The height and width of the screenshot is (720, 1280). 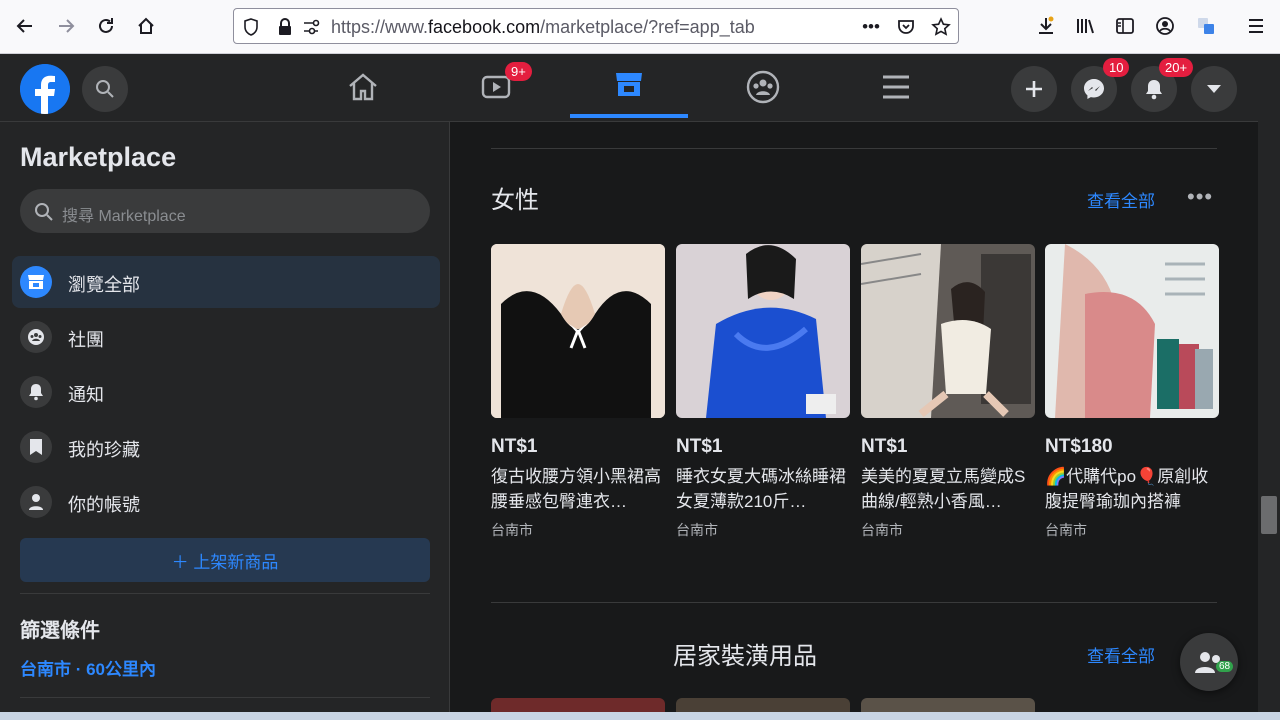 I want to click on listing-card: NT$1 復古收腰方領小黑裙高腰垂感包臀連衣… 台南市, so click(x=578, y=391).